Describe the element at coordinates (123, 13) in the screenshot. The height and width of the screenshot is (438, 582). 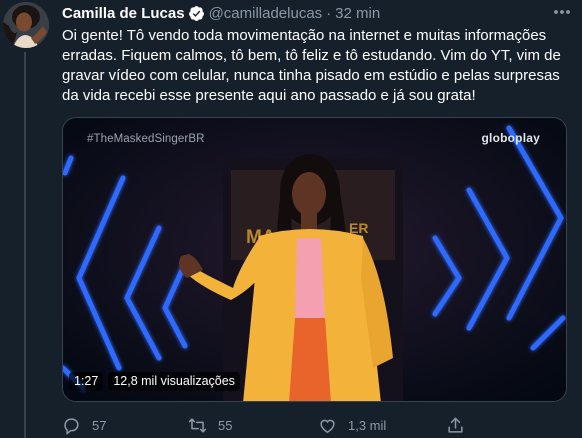
I see `author-name: Camilla de Lucas` at that location.